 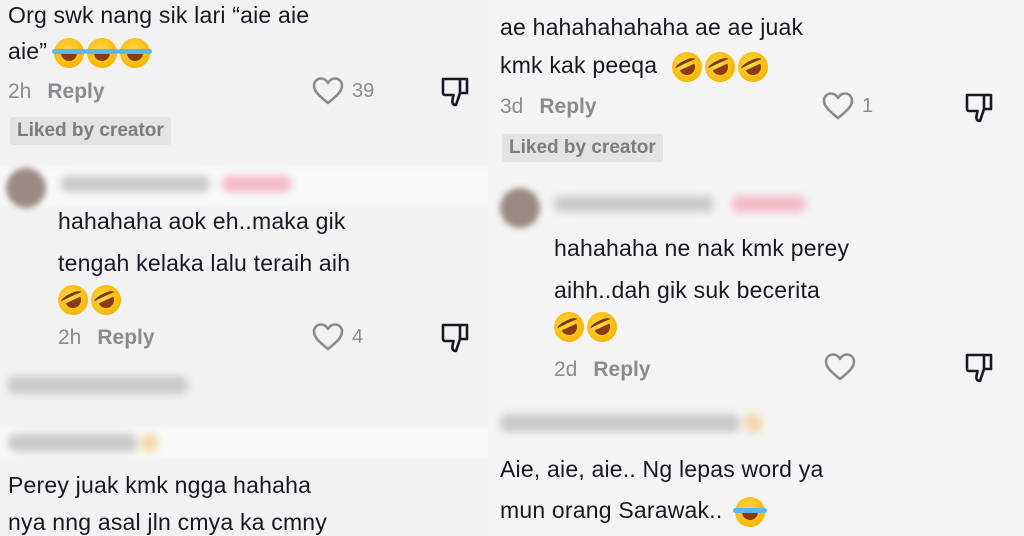 I want to click on reply-meta: 2d Reply, so click(x=602, y=370).